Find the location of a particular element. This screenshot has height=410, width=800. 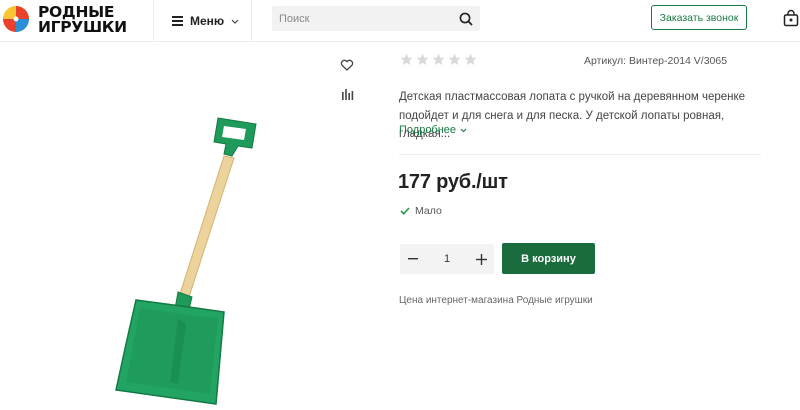

plus-icon is located at coordinates (481, 259).